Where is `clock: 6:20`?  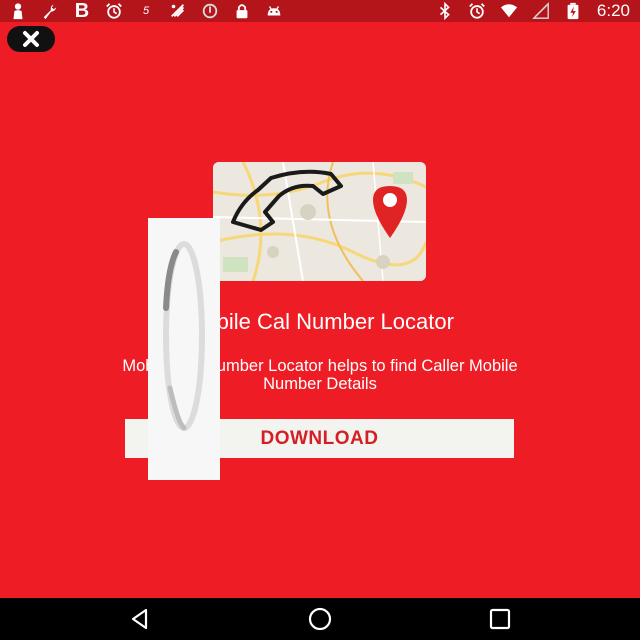
clock: 6:20 is located at coordinates (613, 10).